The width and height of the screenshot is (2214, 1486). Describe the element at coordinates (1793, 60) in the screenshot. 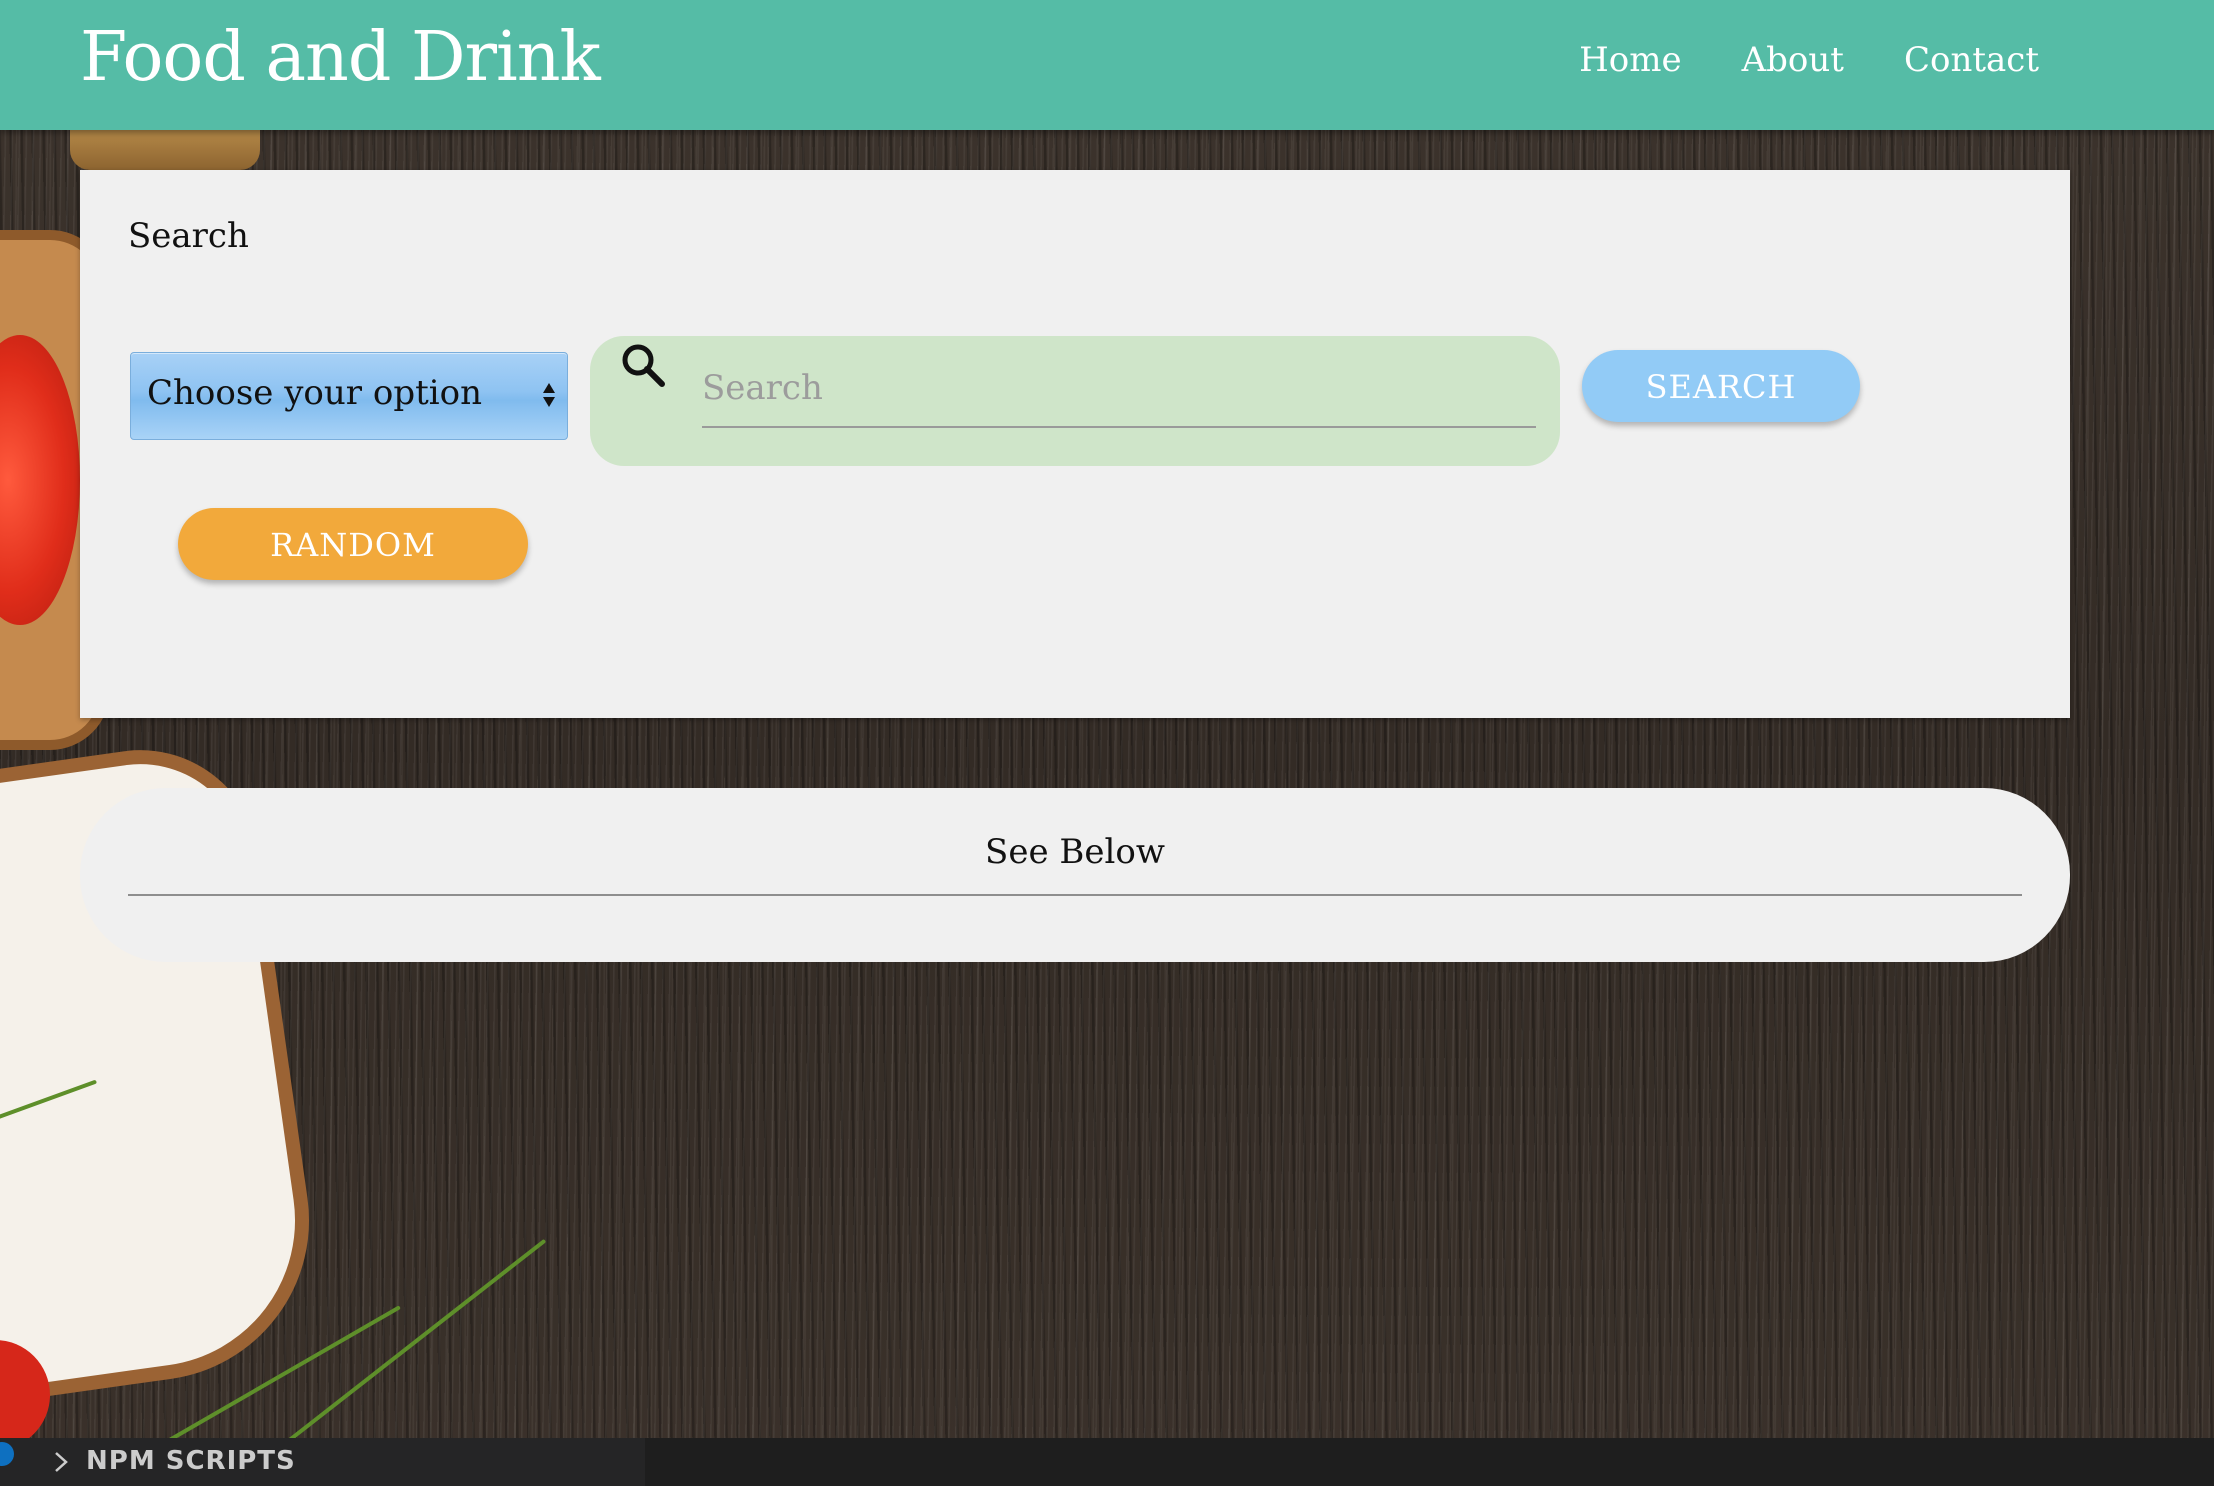

I see `nav-about-link: About` at that location.